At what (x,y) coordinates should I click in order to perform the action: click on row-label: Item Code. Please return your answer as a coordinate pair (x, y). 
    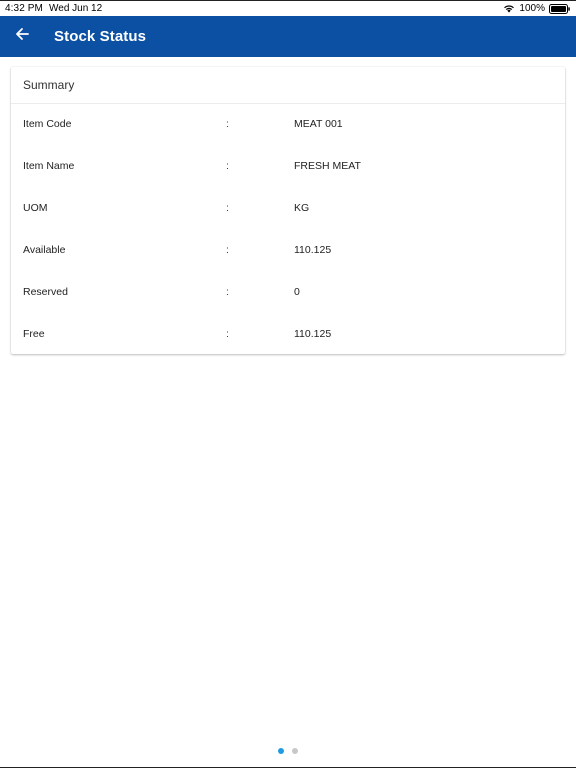
    Looking at the image, I should click on (47, 124).